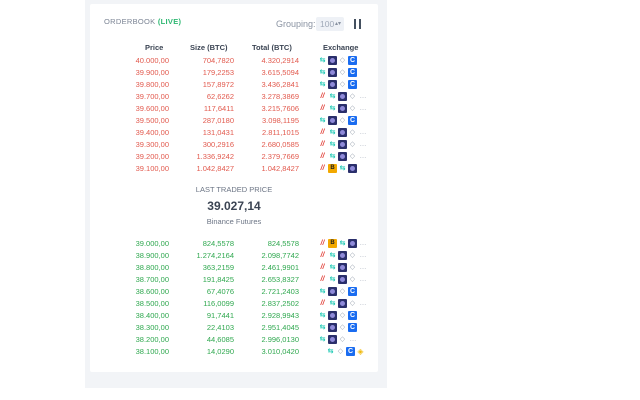 The width and height of the screenshot is (640, 400). Describe the element at coordinates (220, 96) in the screenshot. I see `size-cell: 62,6262` at that location.